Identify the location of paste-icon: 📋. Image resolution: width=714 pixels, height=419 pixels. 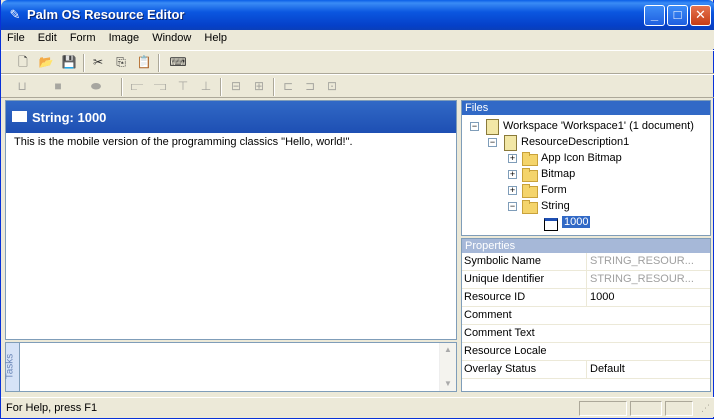
(144, 62).